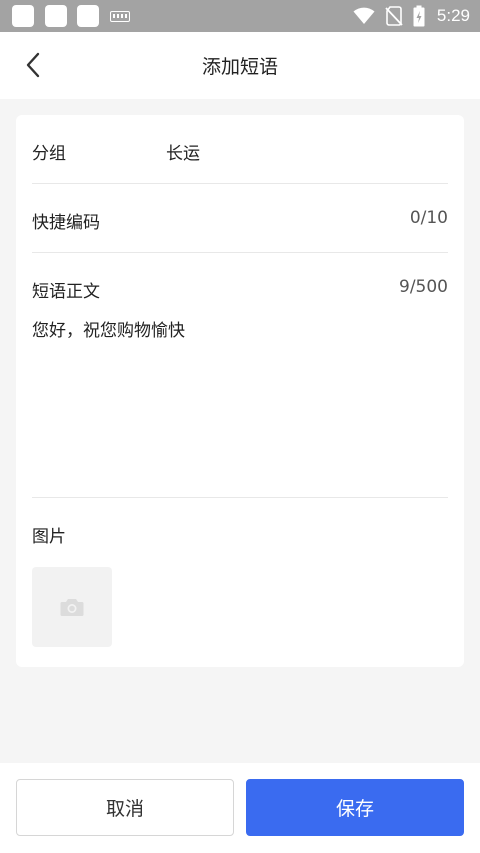  I want to click on group-value: 长运, so click(183, 151).